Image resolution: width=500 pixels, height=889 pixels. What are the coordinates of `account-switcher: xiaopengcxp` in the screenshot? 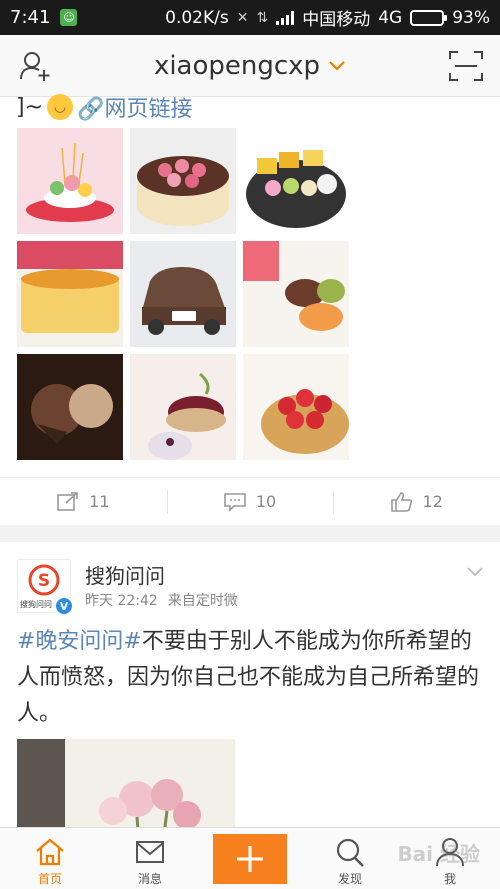 It's located at (250, 66).